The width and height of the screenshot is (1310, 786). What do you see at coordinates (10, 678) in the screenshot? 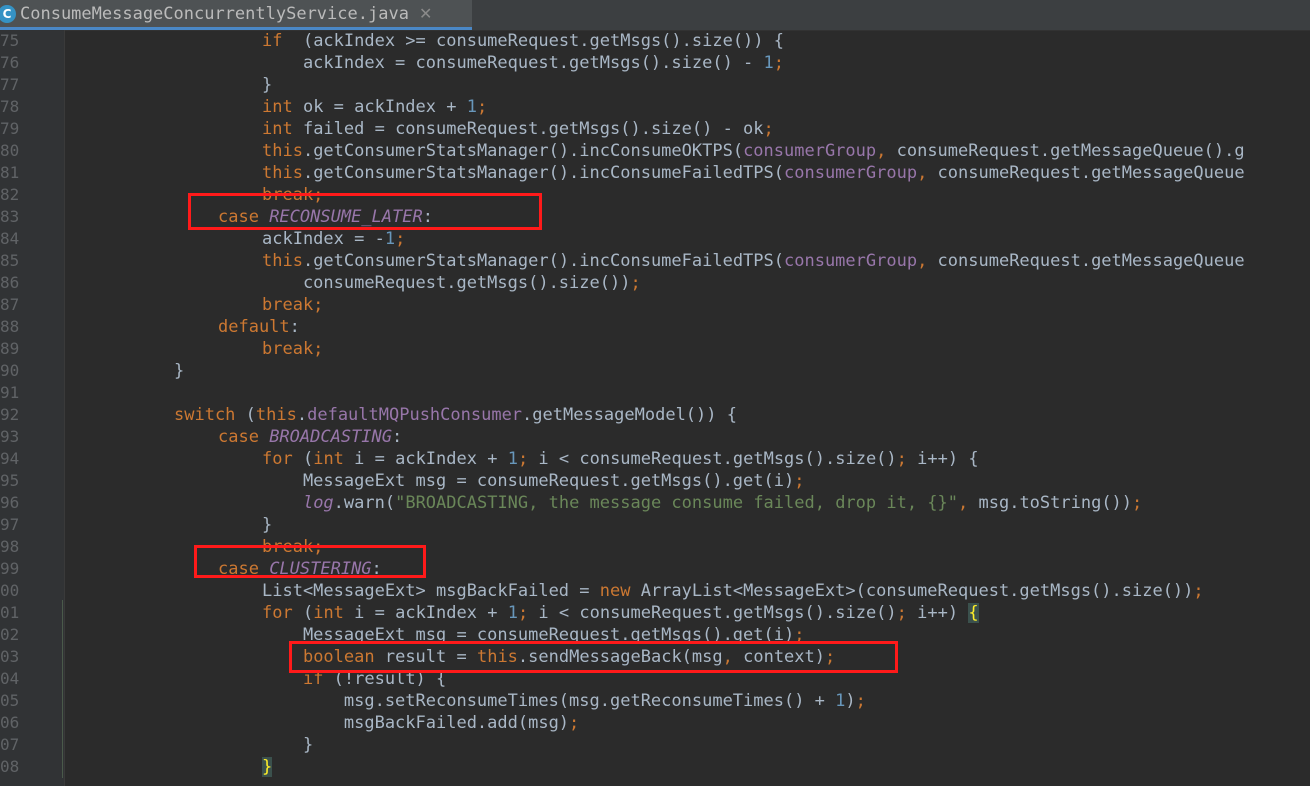
I see `line-number: 04` at bounding box center [10, 678].